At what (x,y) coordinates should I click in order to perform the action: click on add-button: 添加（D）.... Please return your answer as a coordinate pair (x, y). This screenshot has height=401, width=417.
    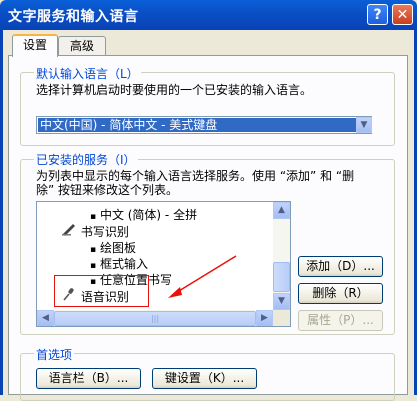
    Looking at the image, I should click on (340, 266).